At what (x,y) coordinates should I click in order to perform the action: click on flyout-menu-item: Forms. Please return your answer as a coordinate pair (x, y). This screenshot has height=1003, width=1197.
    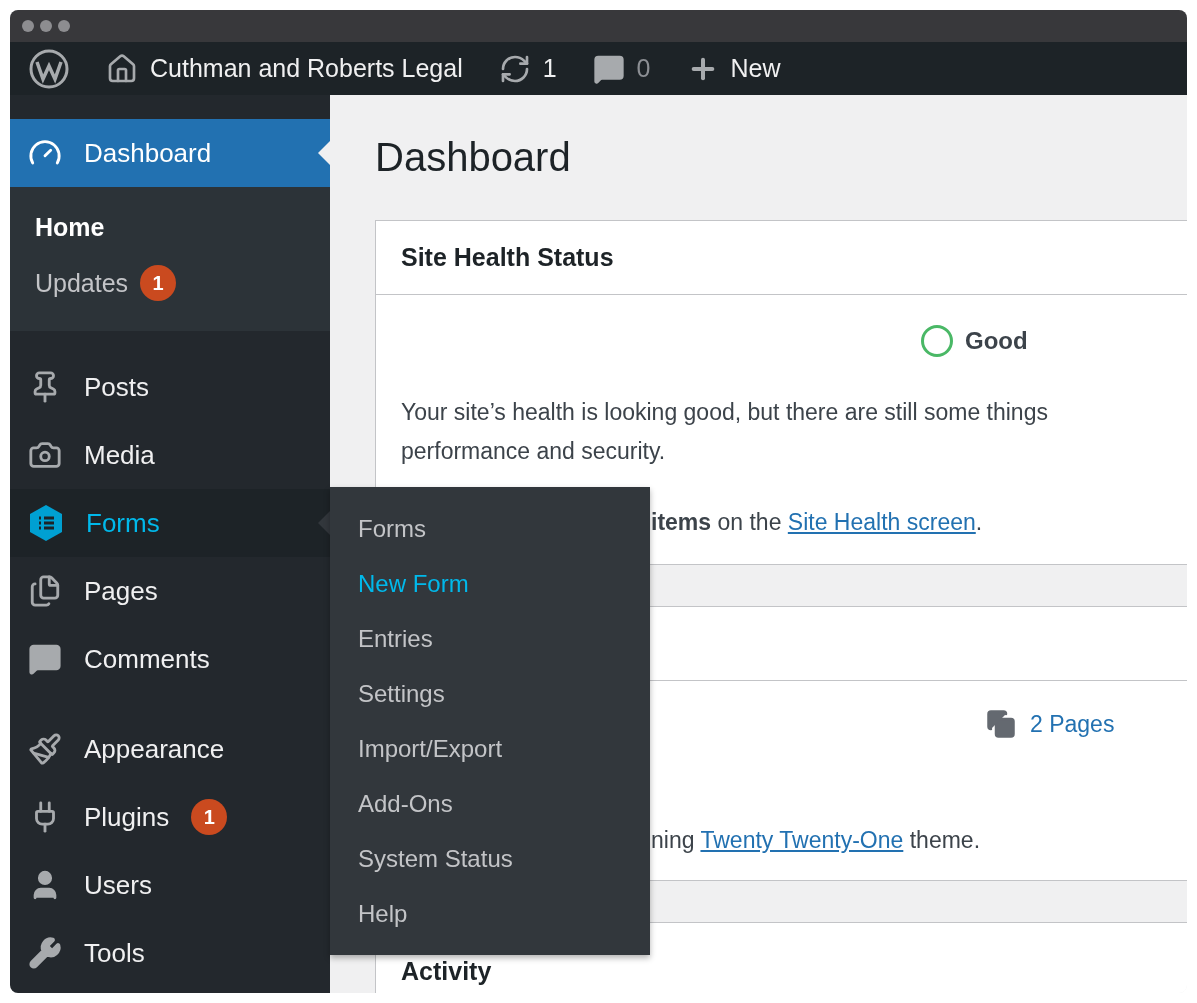
    Looking at the image, I should click on (490, 528).